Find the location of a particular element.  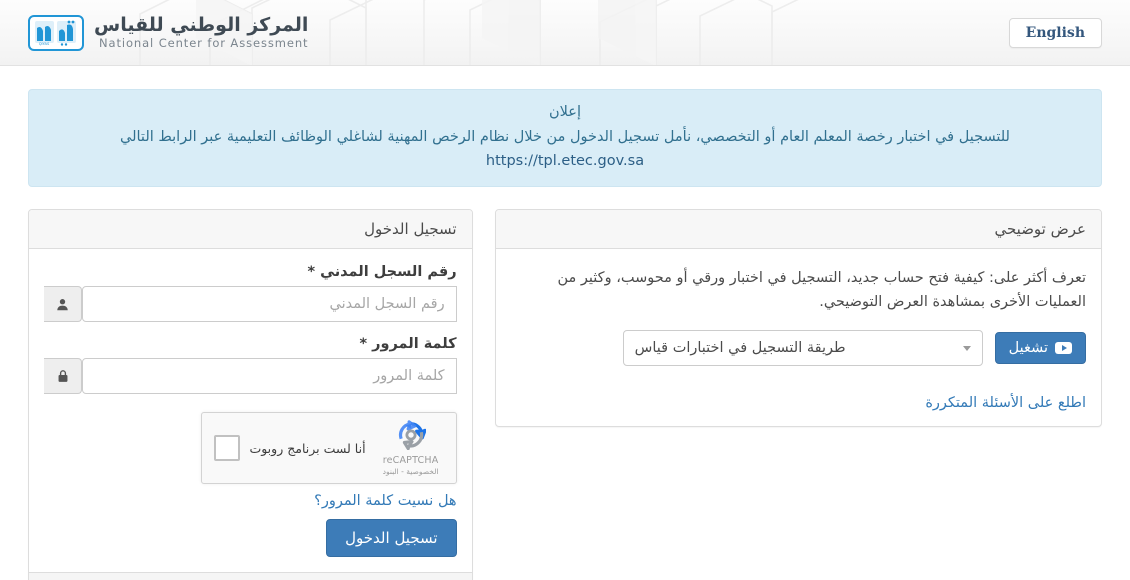

chevron-down-icon is located at coordinates (966, 348).